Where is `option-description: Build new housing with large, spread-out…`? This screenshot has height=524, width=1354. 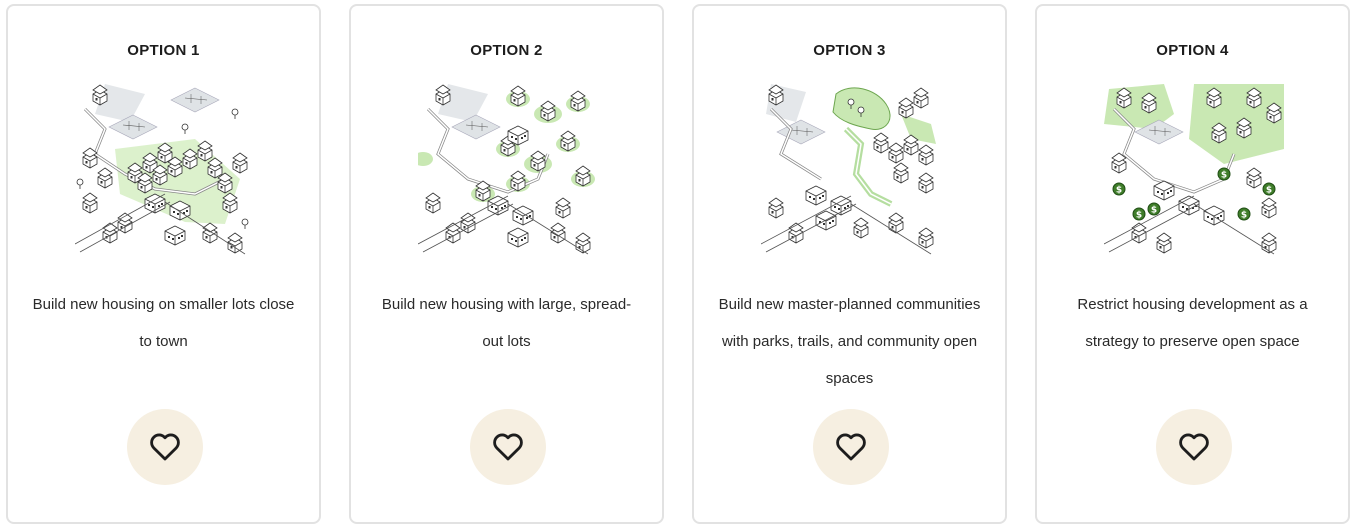
option-description: Build new housing with large, spread-out… is located at coordinates (506, 323).